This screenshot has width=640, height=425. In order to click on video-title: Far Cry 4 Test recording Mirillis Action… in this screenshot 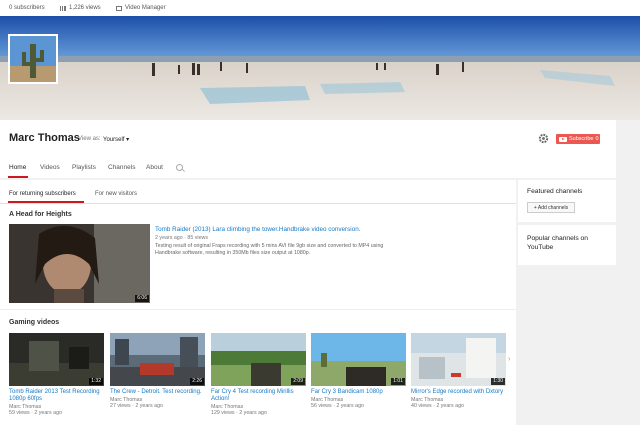, I will do `click(258, 396)`.